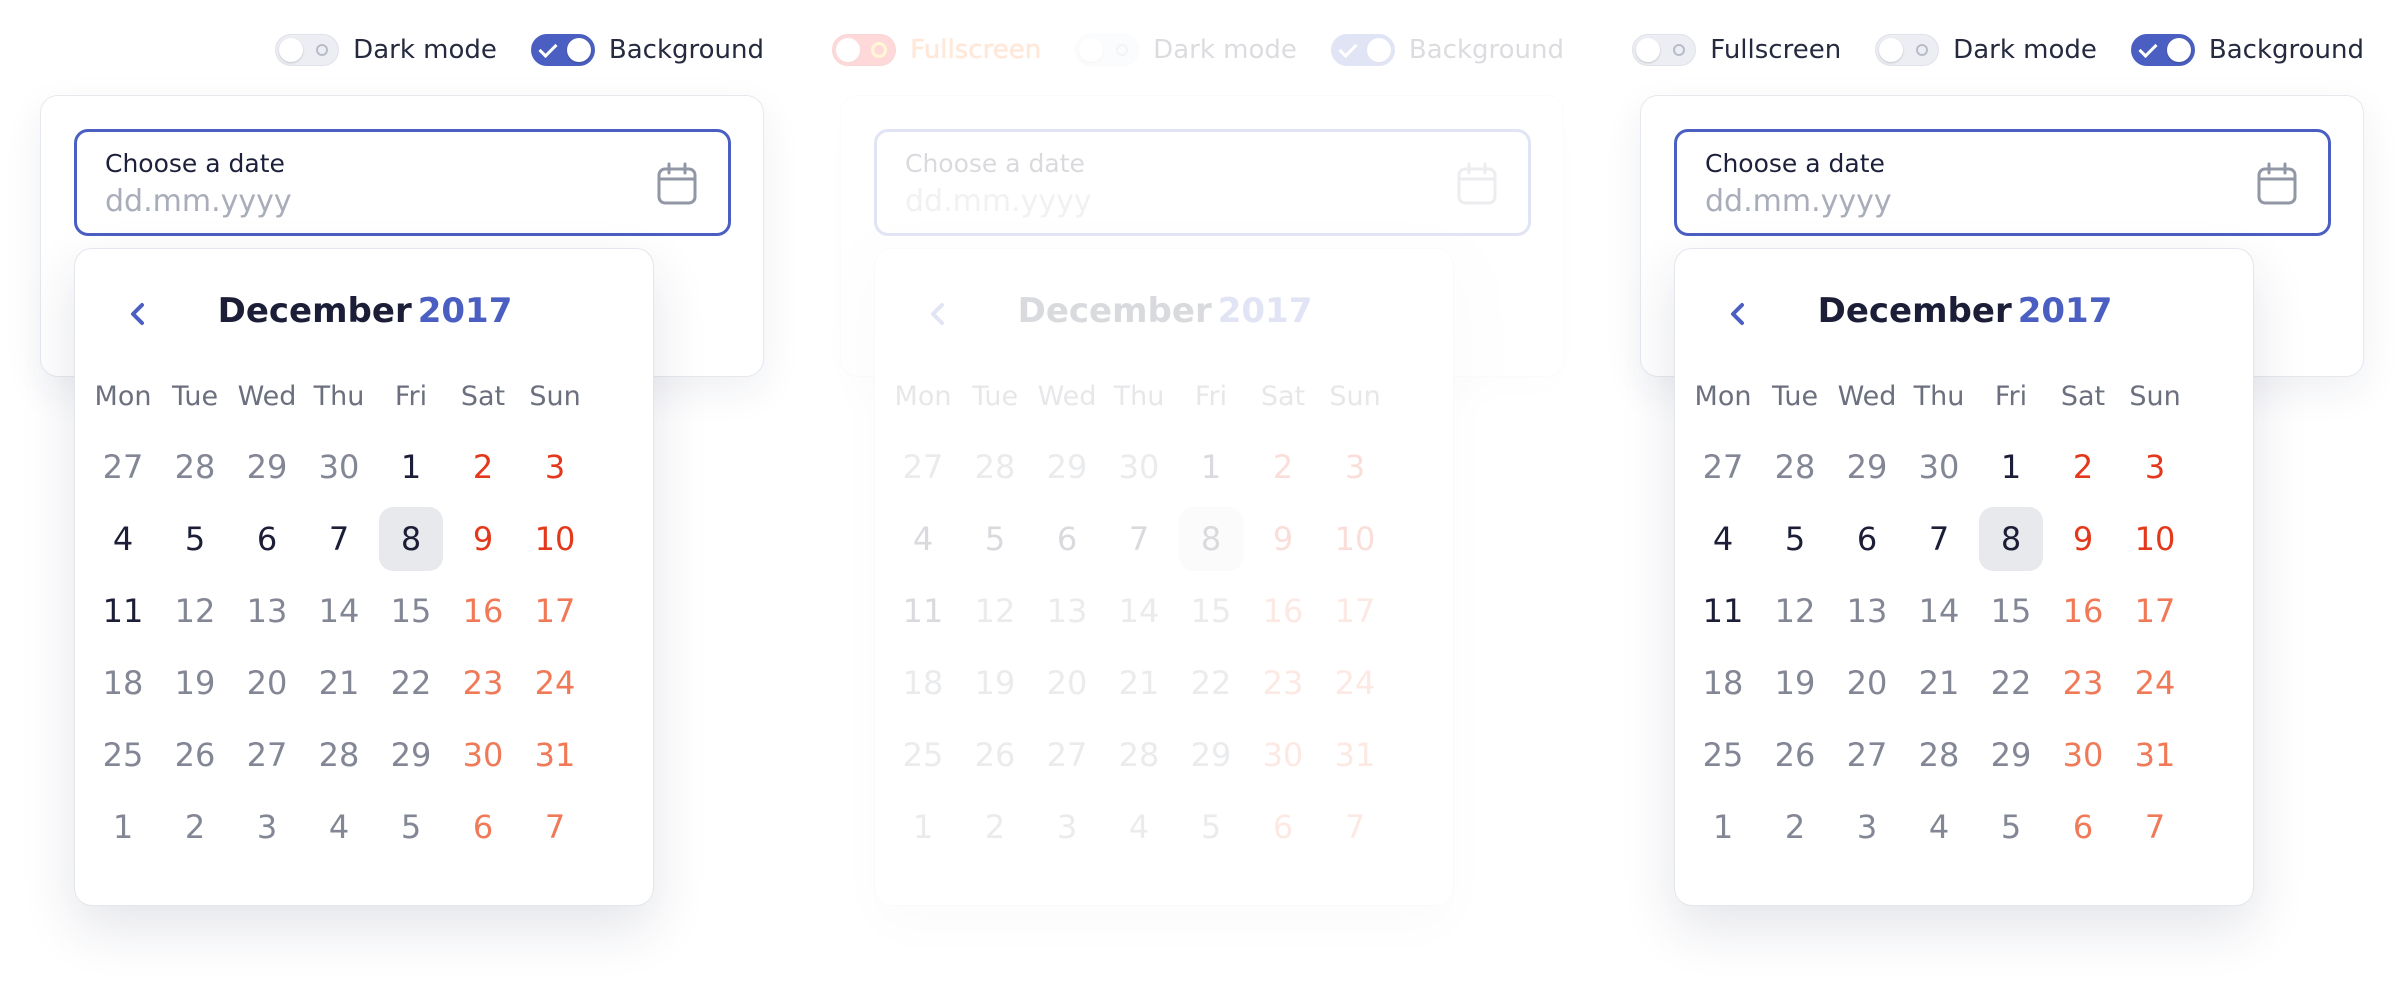 This screenshot has width=2400, height=1000. Describe the element at coordinates (1939, 683) in the screenshot. I see `day-cell: 21` at that location.